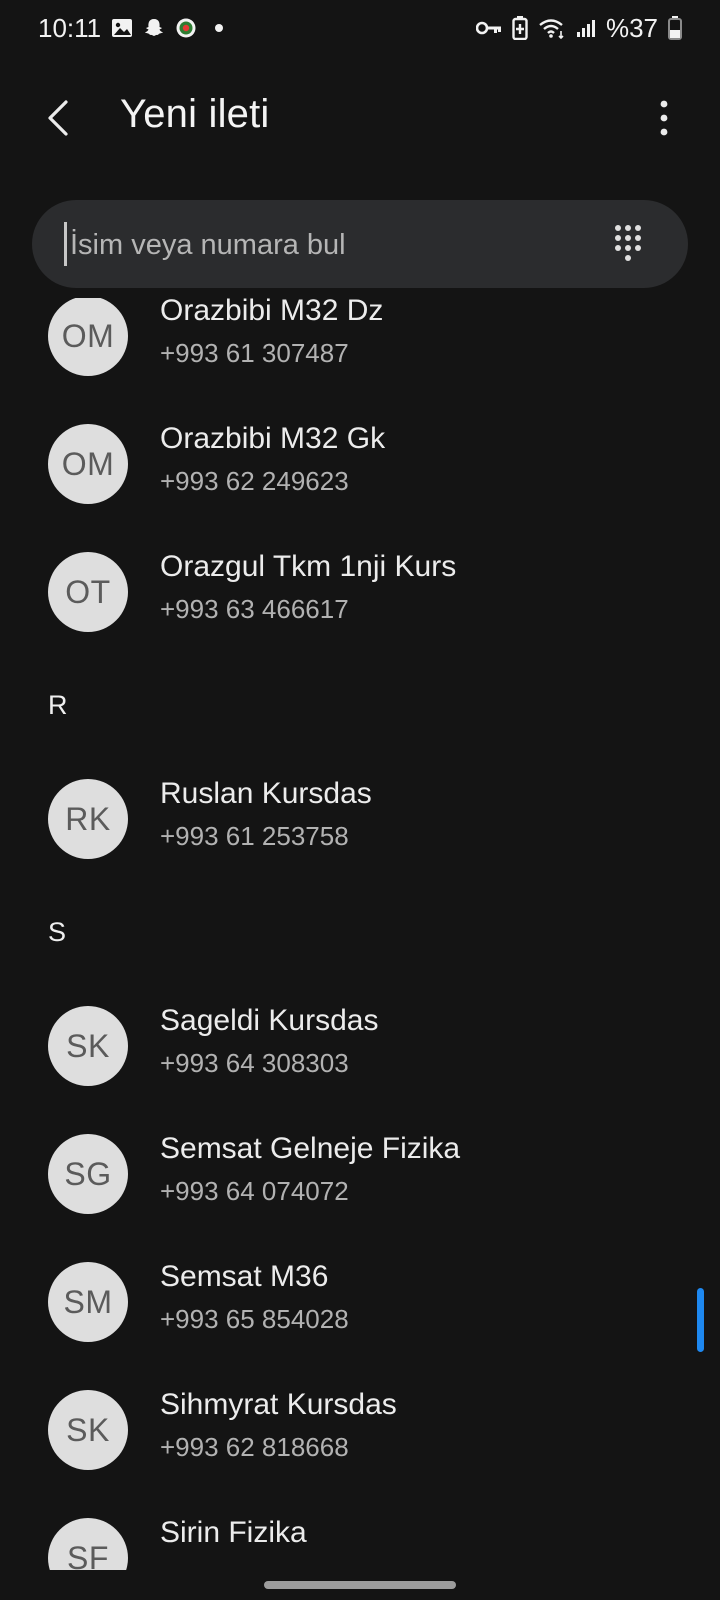 The width and height of the screenshot is (720, 1600). Describe the element at coordinates (488, 28) in the screenshot. I see `vpn-key-icon` at that location.